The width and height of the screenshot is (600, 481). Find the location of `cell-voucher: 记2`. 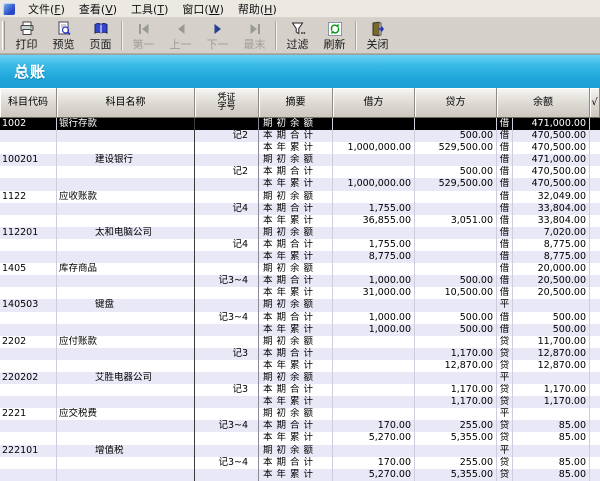

cell-voucher: 记2 is located at coordinates (227, 136).